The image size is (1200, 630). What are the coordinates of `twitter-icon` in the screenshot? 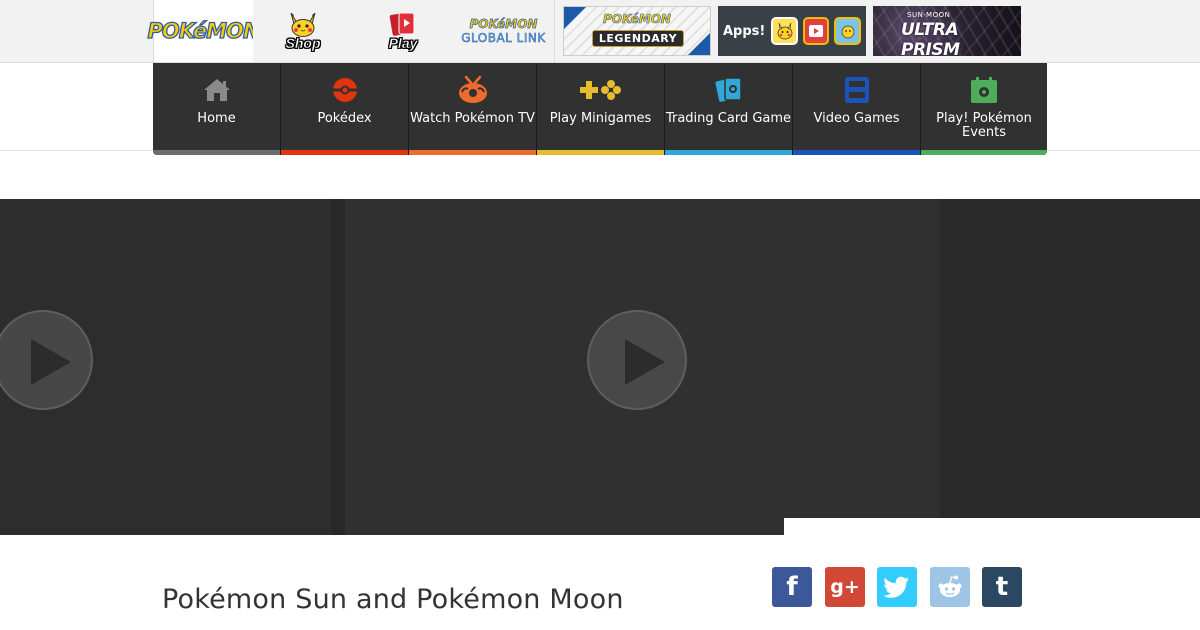 It's located at (896, 587).